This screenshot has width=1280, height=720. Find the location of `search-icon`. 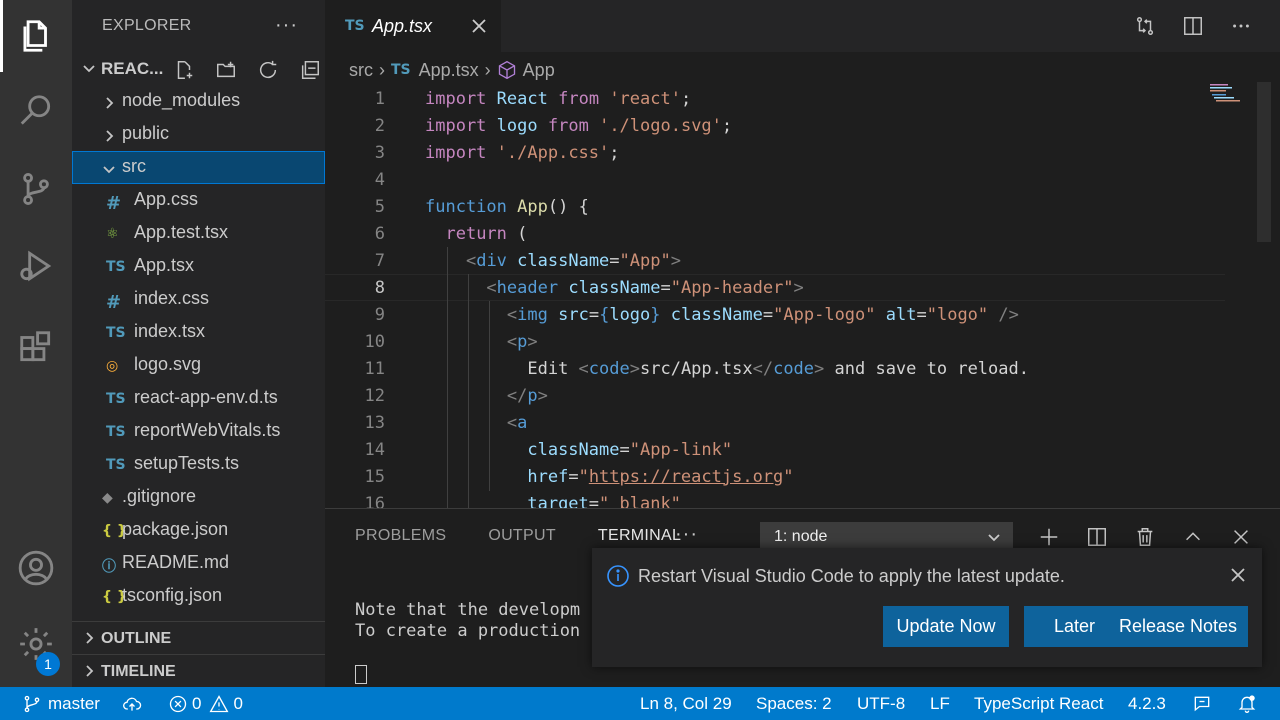

search-icon is located at coordinates (36, 111).